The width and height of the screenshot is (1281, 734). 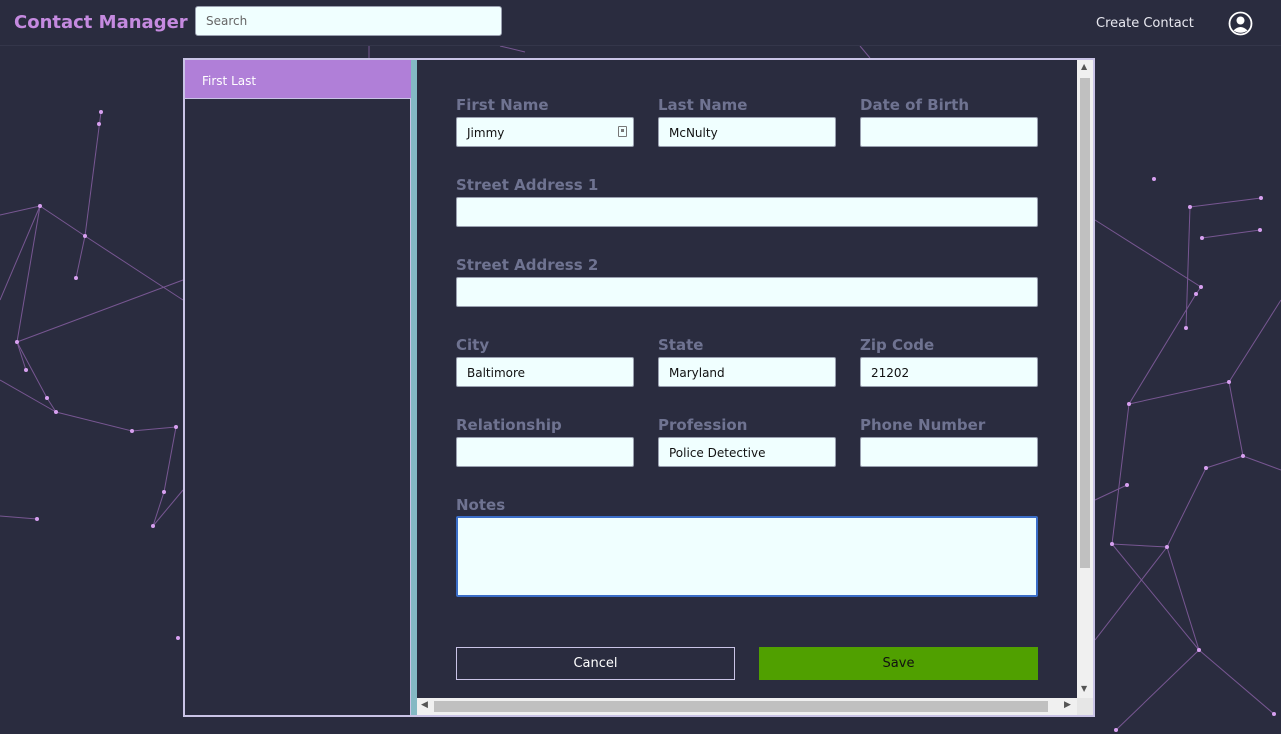 What do you see at coordinates (595, 663) in the screenshot?
I see `cancel-button: Cancel` at bounding box center [595, 663].